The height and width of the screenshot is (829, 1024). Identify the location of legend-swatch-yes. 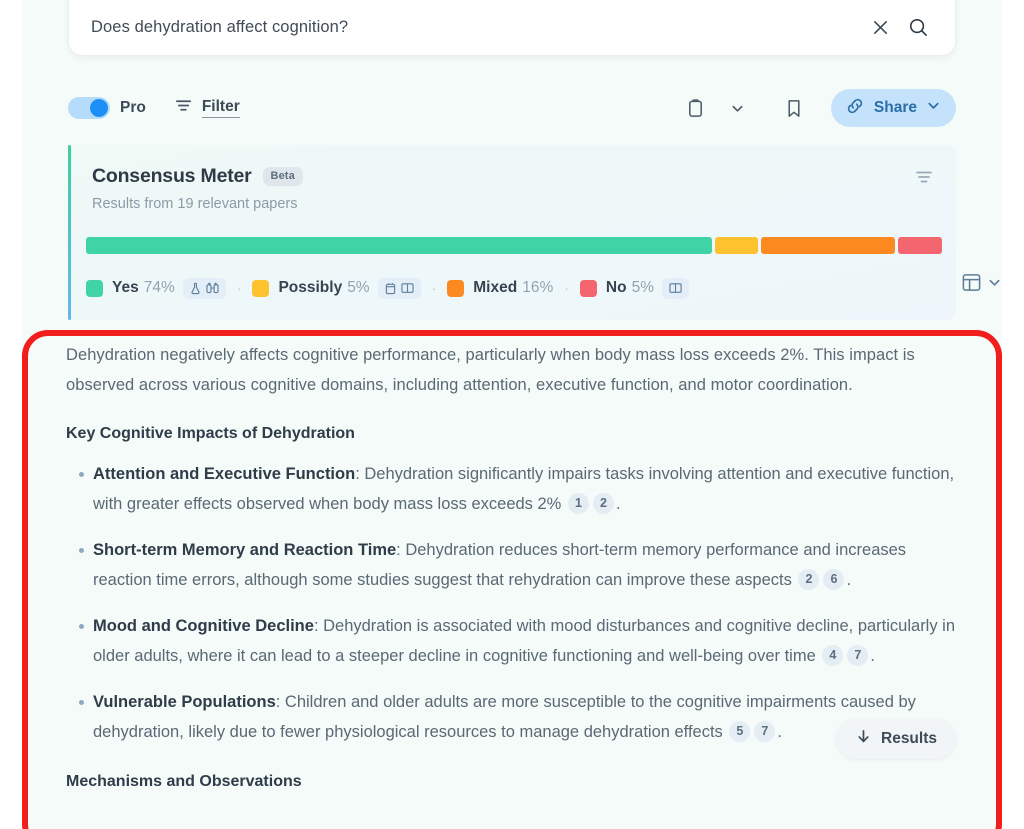
(94, 288).